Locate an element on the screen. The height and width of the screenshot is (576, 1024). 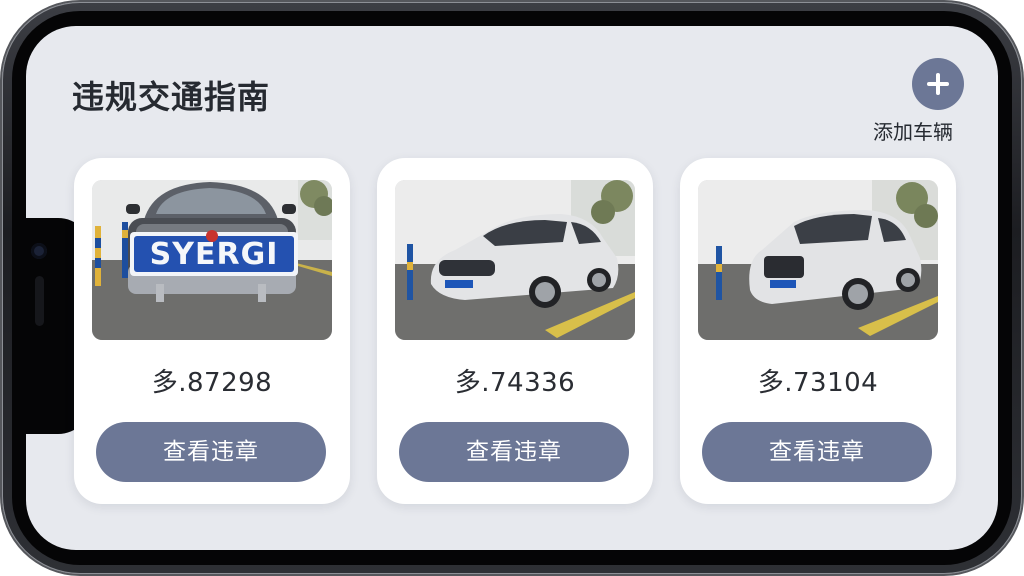
add-vehicle-label: 添加车辆 is located at coordinates (913, 130).